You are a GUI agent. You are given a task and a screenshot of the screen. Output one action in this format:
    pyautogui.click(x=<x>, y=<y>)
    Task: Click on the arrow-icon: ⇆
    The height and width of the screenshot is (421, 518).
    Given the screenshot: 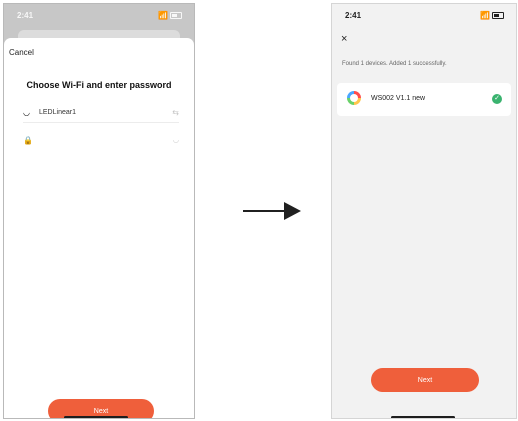 What is the action you would take?
    pyautogui.click(x=175, y=112)
    